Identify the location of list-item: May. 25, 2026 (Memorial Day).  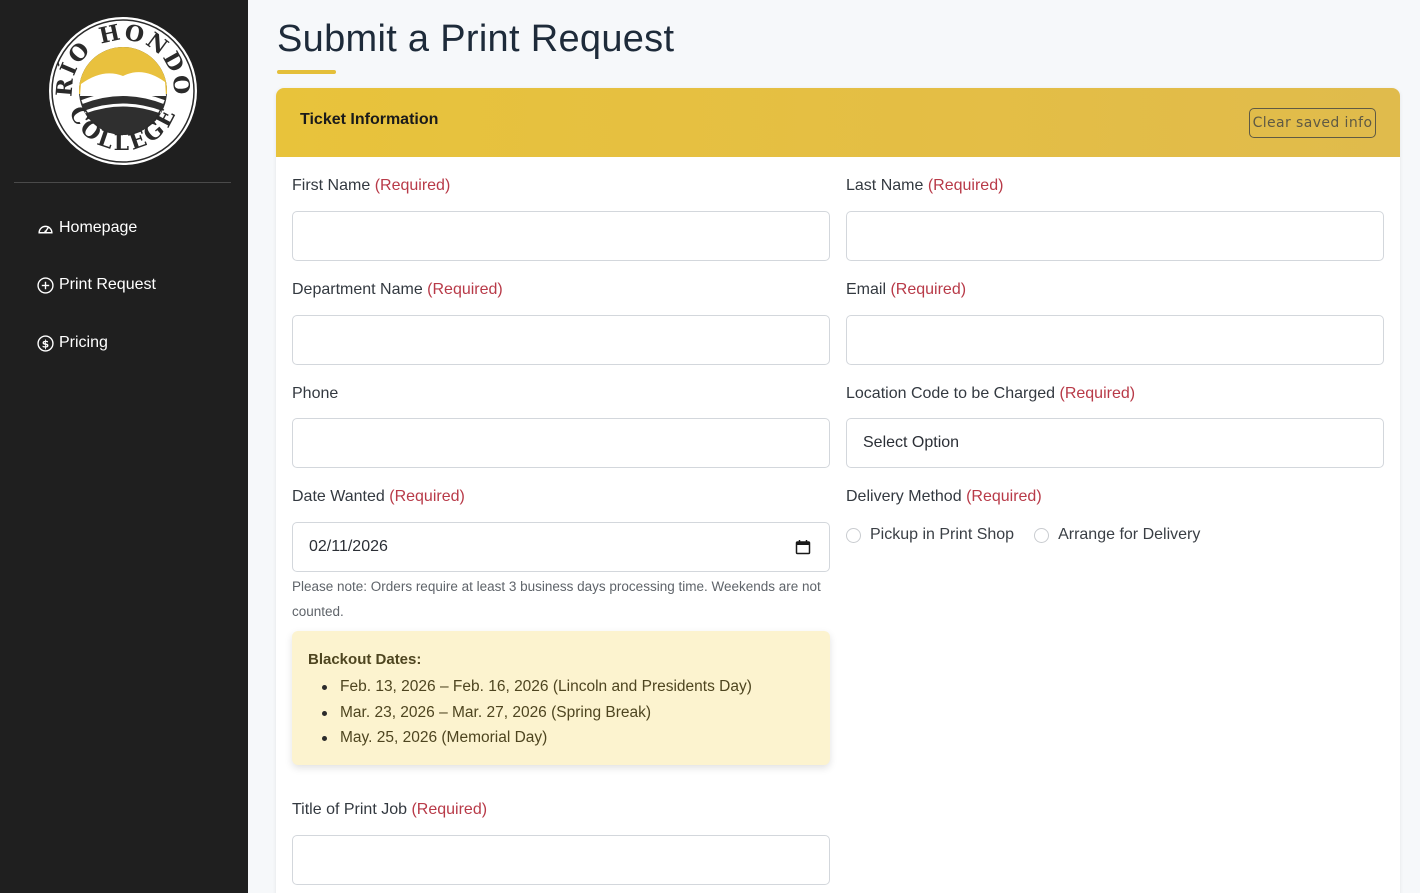
(530, 738).